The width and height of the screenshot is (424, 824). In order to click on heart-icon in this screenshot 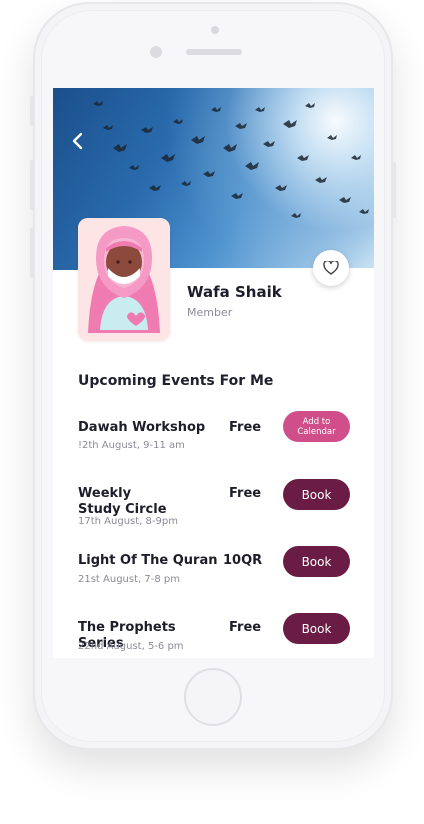, I will do `click(331, 268)`.